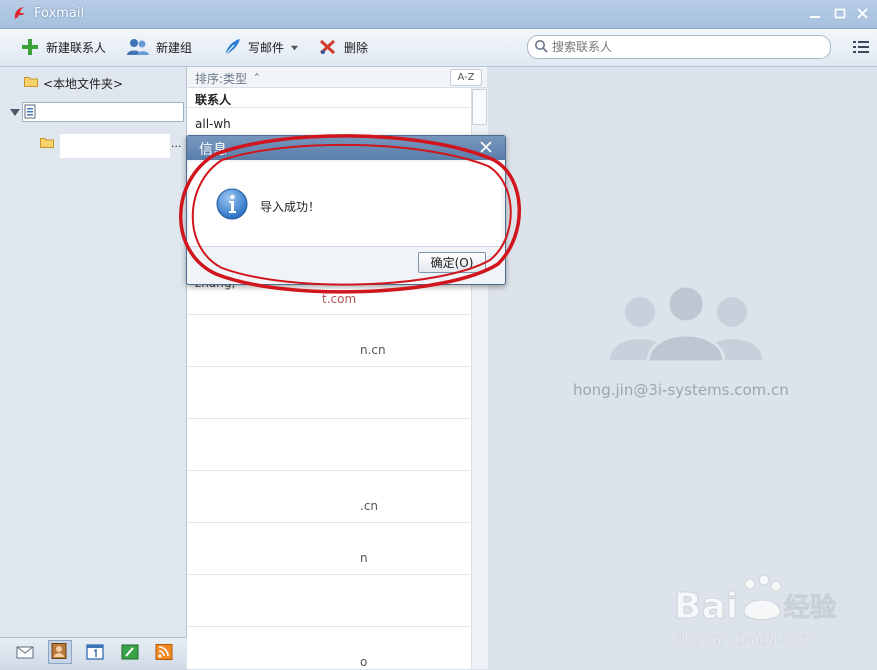 This screenshot has width=877, height=670. What do you see at coordinates (343, 47) in the screenshot?
I see `delete-button: 删除` at bounding box center [343, 47].